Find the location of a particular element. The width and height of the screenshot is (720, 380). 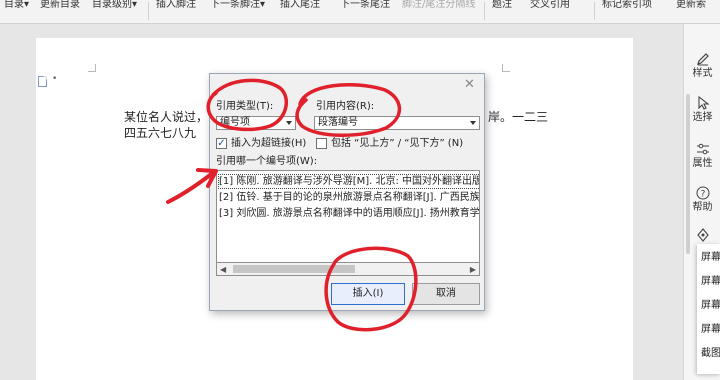

close-icon: ✕ is located at coordinates (469, 84).